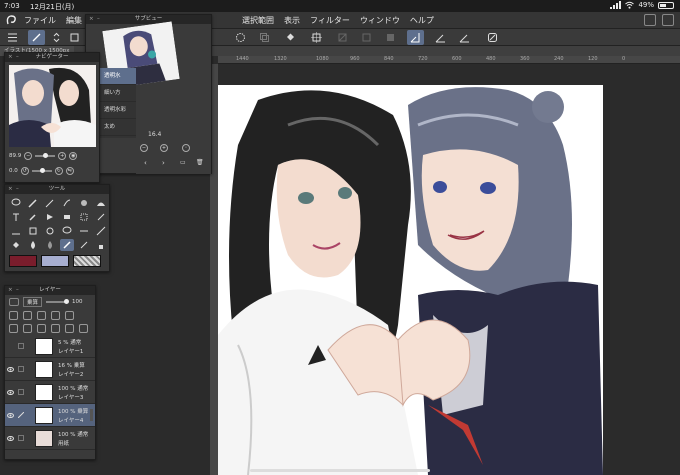  I want to click on select-icon, so click(84, 217).